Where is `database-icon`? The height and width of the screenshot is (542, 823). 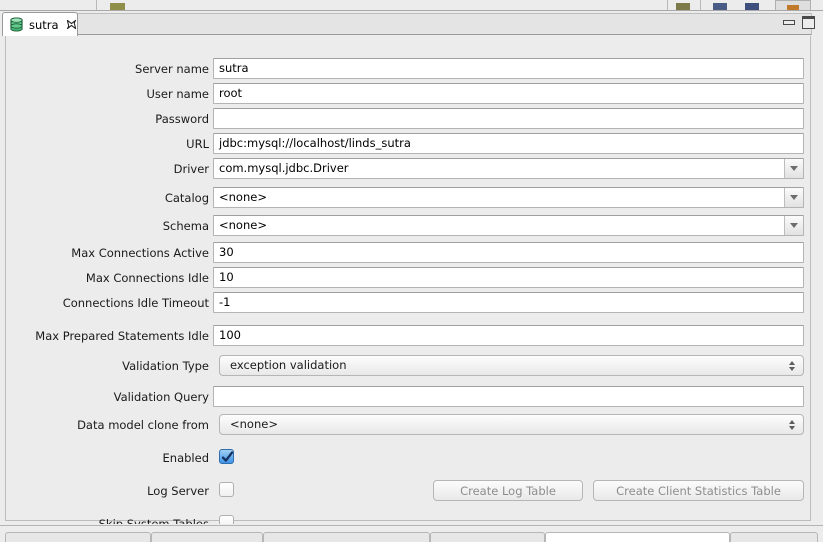 database-icon is located at coordinates (16, 24).